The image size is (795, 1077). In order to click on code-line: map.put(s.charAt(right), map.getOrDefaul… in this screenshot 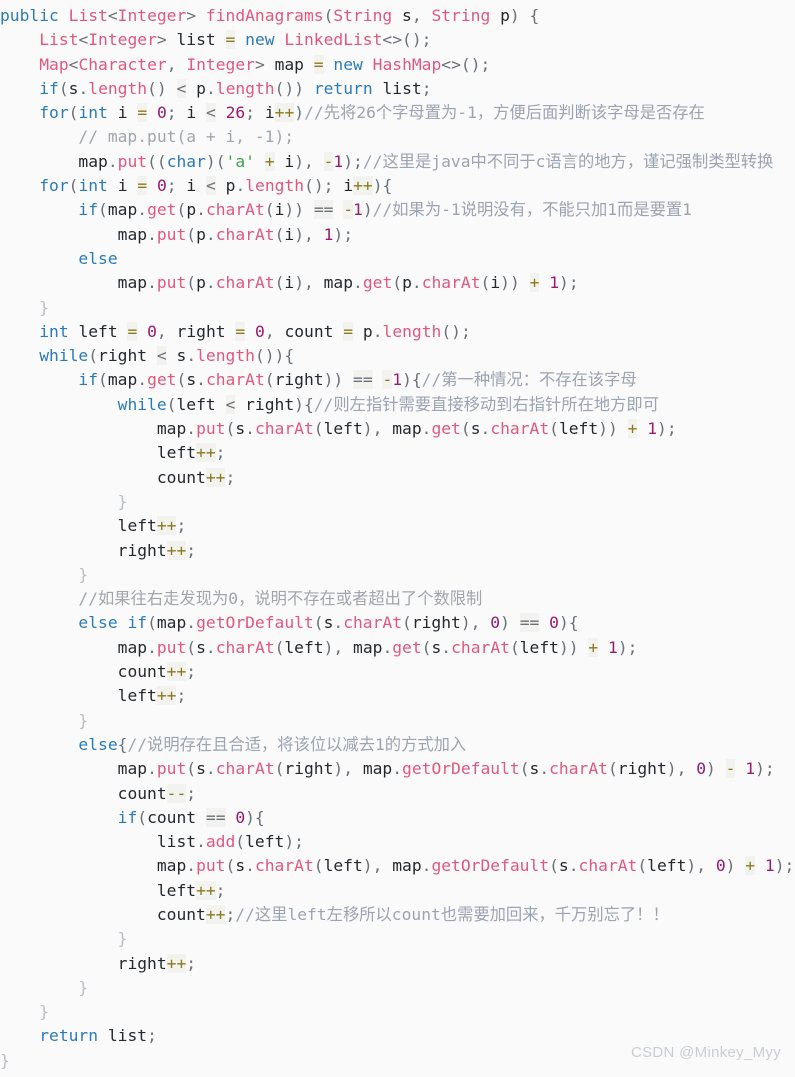, I will do `click(446, 769)`.